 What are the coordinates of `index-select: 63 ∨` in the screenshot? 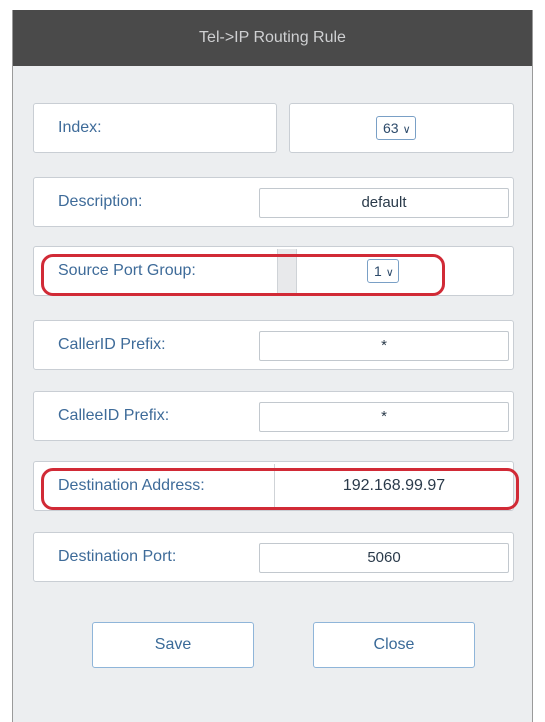 It's located at (396, 128).